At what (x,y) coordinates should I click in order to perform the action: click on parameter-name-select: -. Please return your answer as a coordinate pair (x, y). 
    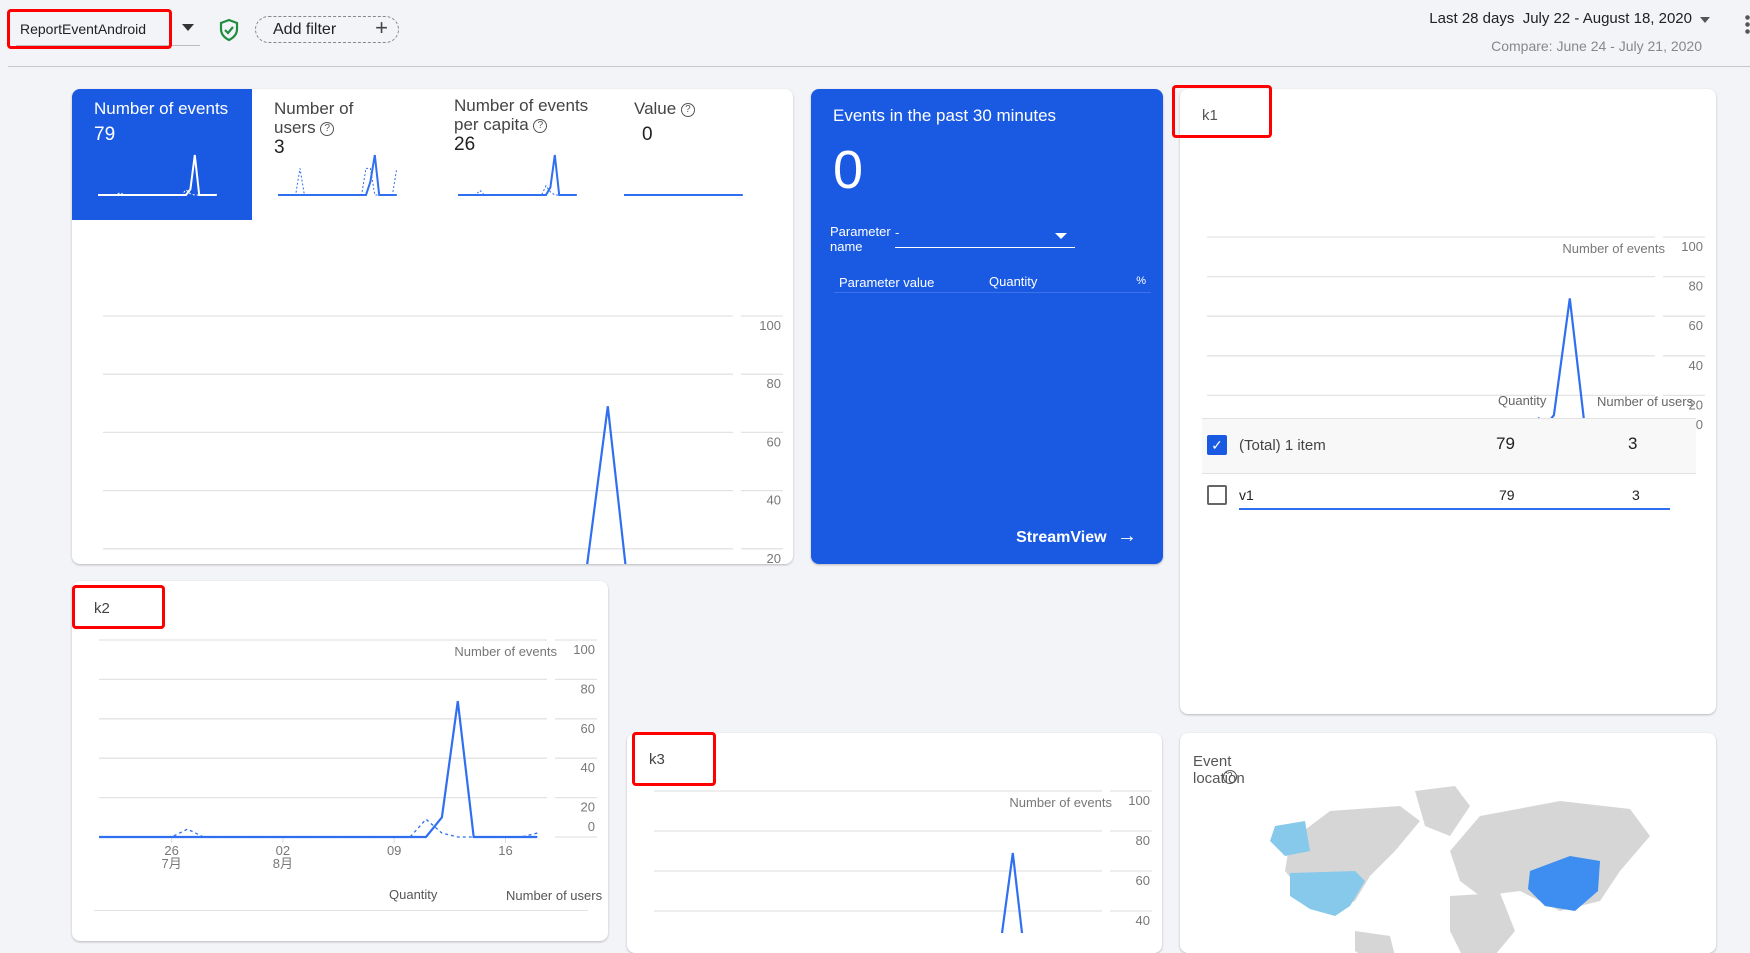
    Looking at the image, I should click on (985, 236).